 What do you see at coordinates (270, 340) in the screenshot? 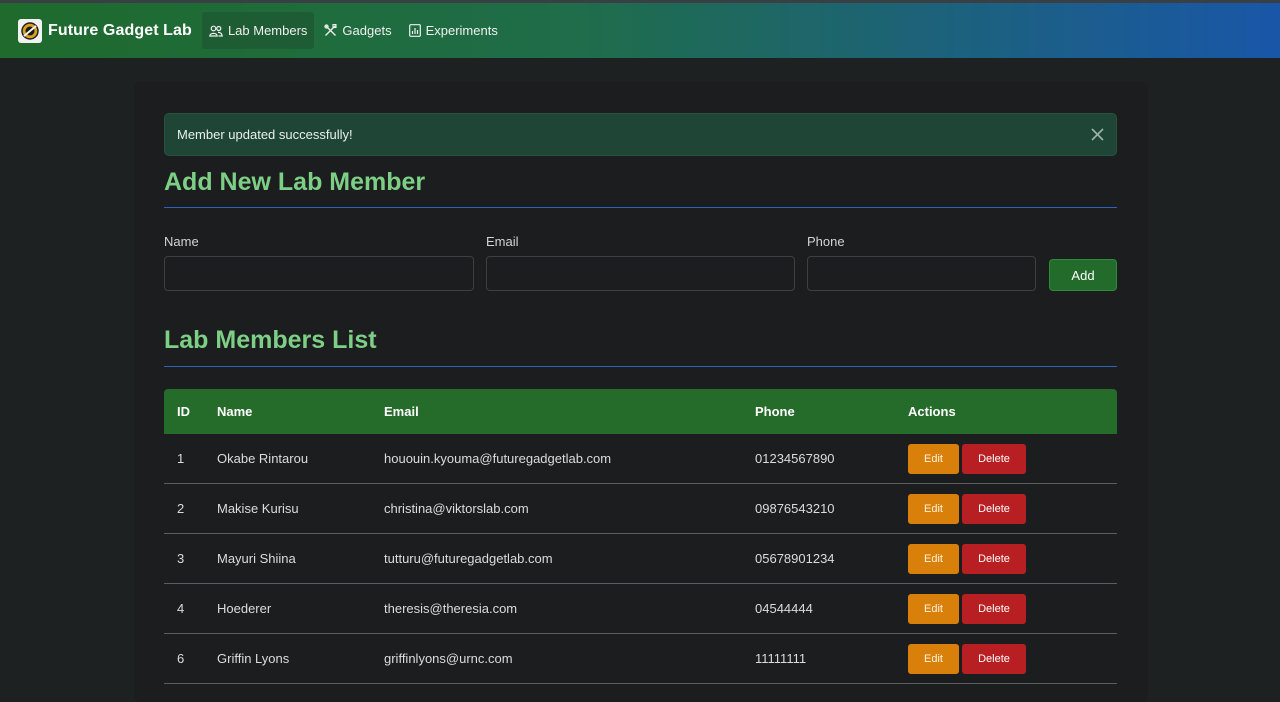
I see `members-list-title: Lab Members List` at bounding box center [270, 340].